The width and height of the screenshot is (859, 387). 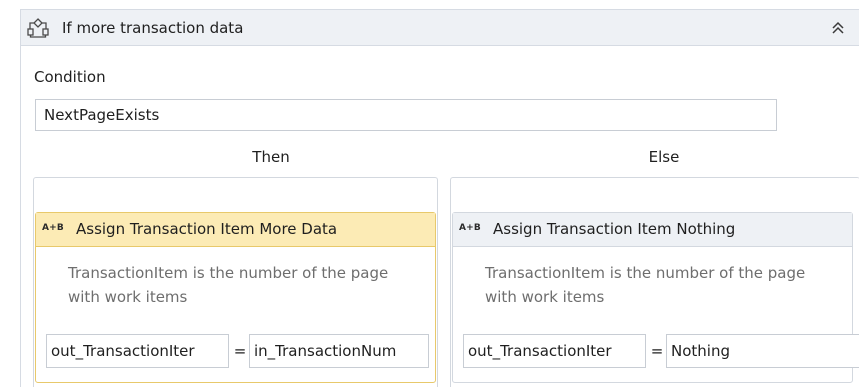 I want to click on assign-activity-title: Assign Transaction Item Nothing, so click(x=614, y=229).